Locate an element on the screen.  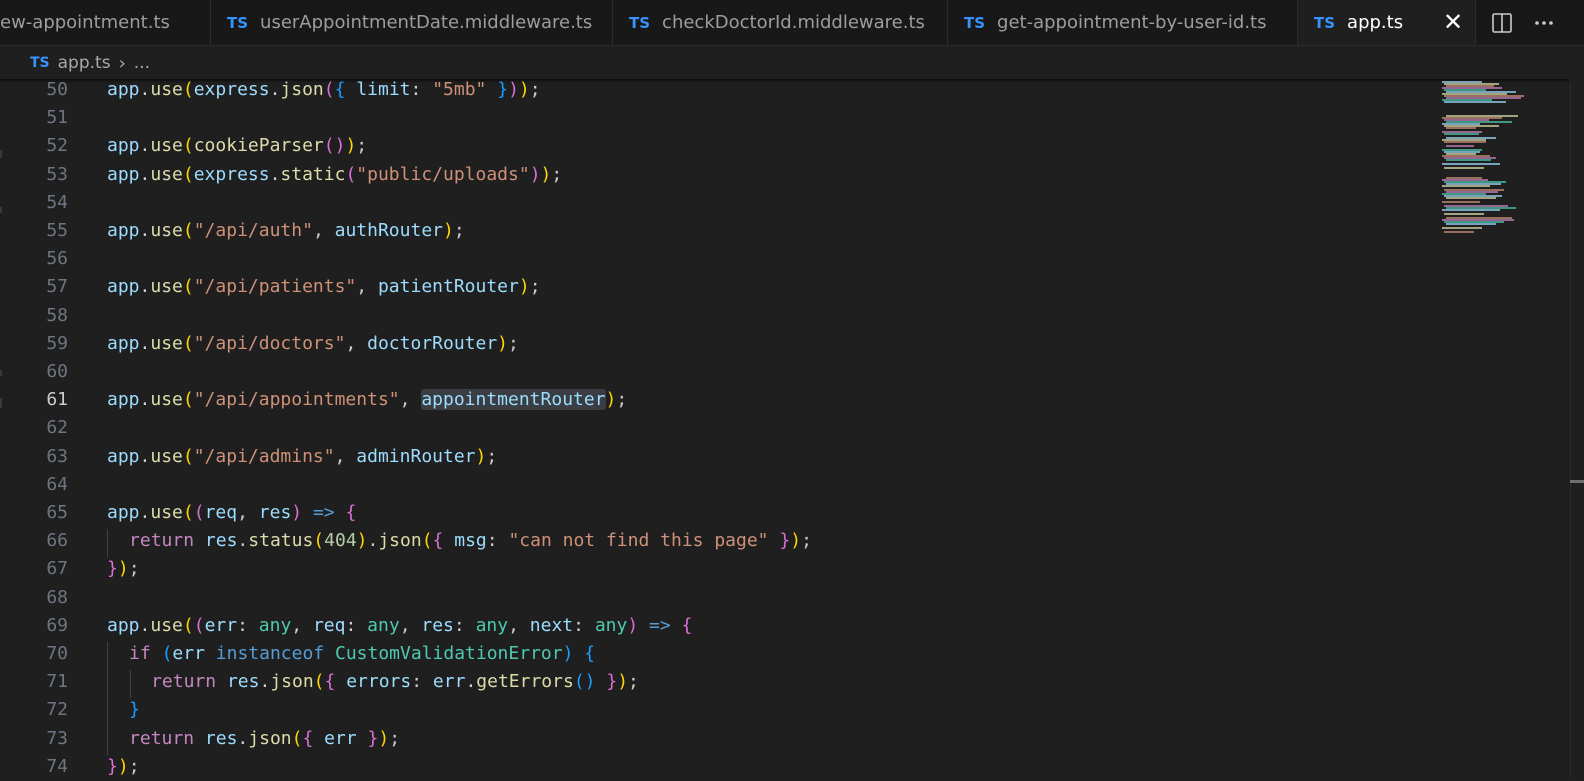
code-token: next is located at coordinates (551, 625).